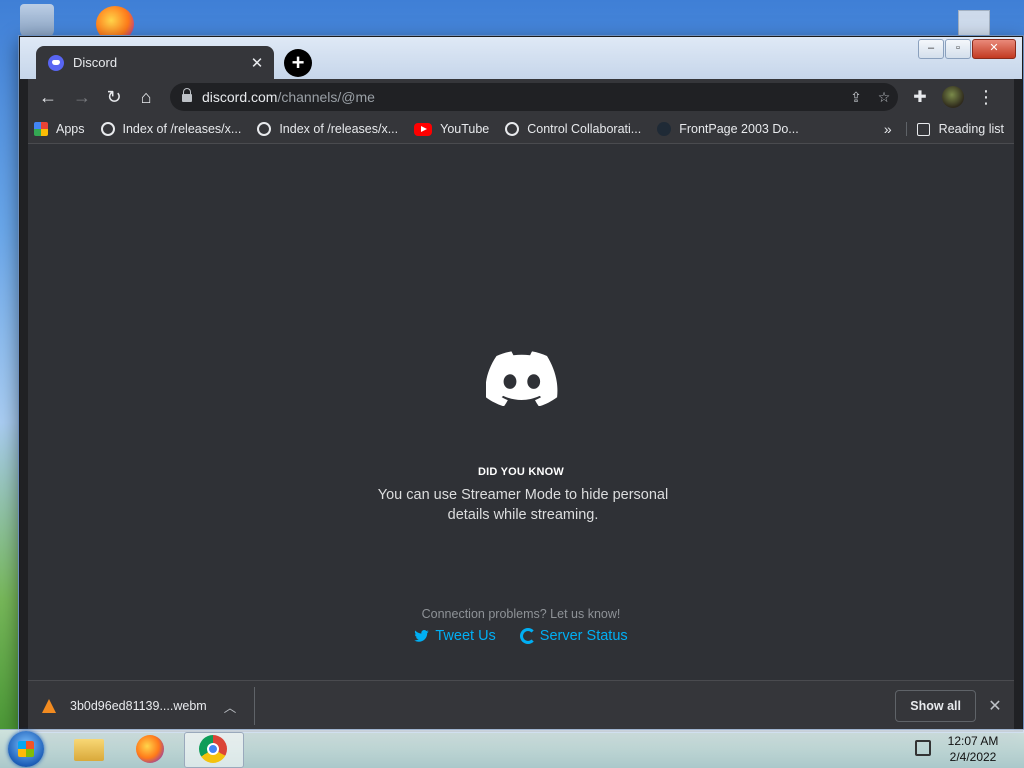  What do you see at coordinates (254, 706) in the screenshot?
I see `divider` at bounding box center [254, 706].